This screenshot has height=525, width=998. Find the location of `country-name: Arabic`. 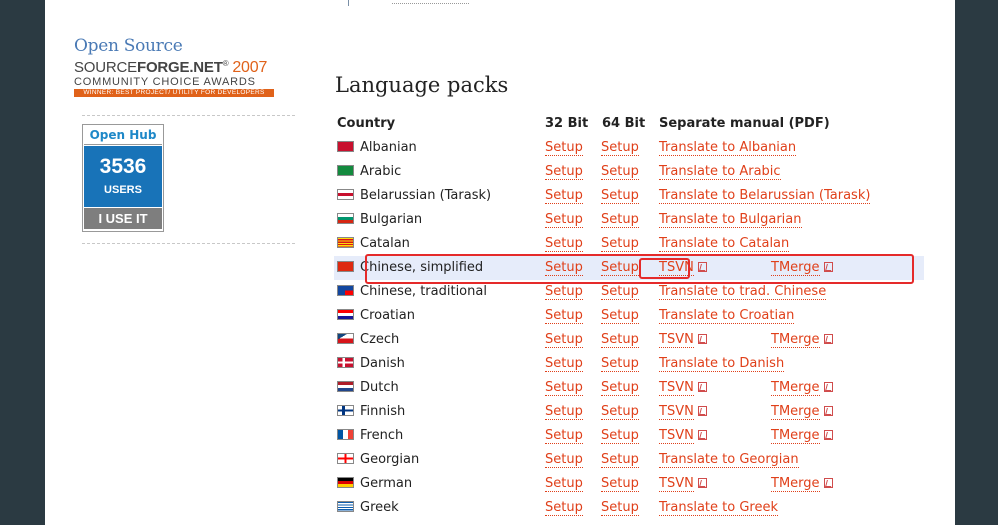

country-name: Arabic is located at coordinates (381, 171).